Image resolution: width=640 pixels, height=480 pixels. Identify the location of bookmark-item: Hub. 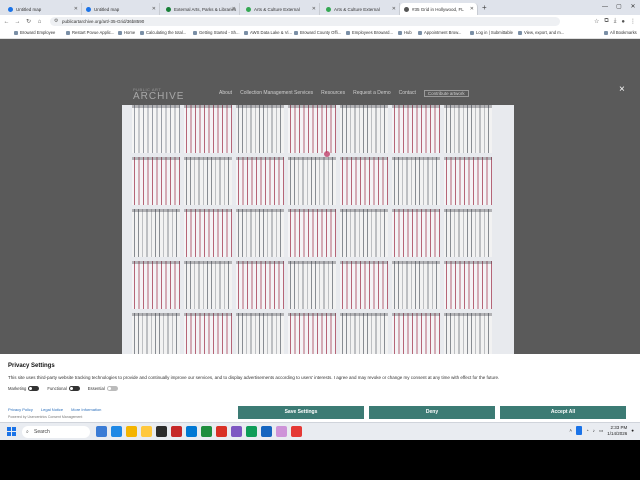
(405, 32).